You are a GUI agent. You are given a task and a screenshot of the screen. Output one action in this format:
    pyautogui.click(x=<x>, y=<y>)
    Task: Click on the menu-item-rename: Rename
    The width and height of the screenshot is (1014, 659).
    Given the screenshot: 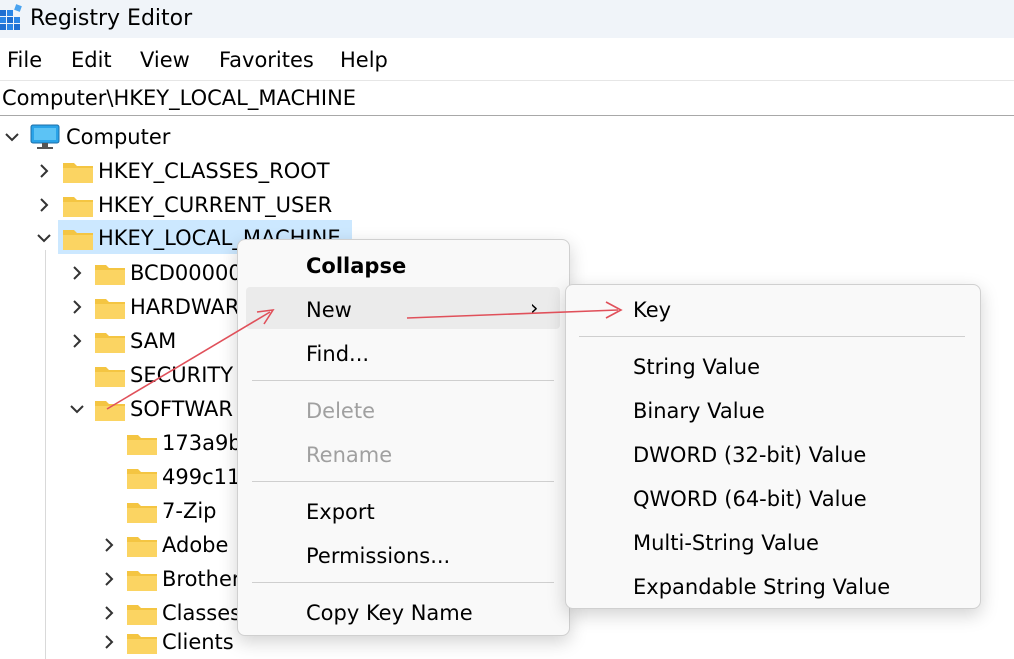 What is the action you would take?
    pyautogui.click(x=349, y=455)
    